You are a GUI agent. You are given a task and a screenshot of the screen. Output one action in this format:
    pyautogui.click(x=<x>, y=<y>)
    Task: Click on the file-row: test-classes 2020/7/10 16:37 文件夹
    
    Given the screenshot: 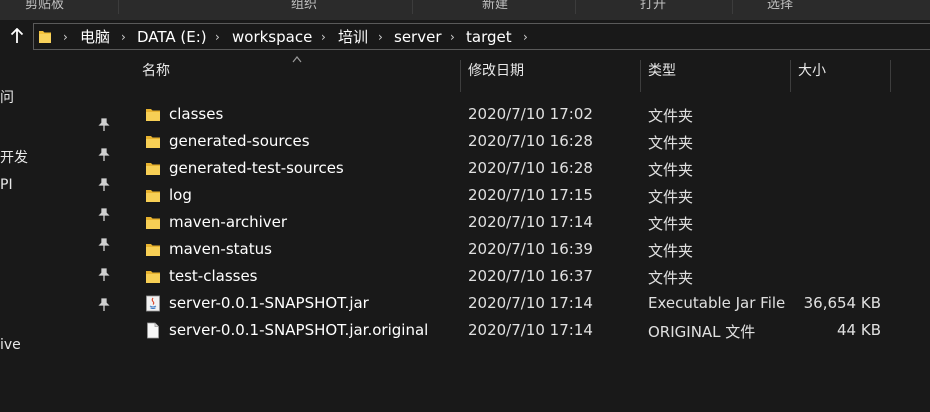 What is the action you would take?
    pyautogui.click(x=520, y=276)
    